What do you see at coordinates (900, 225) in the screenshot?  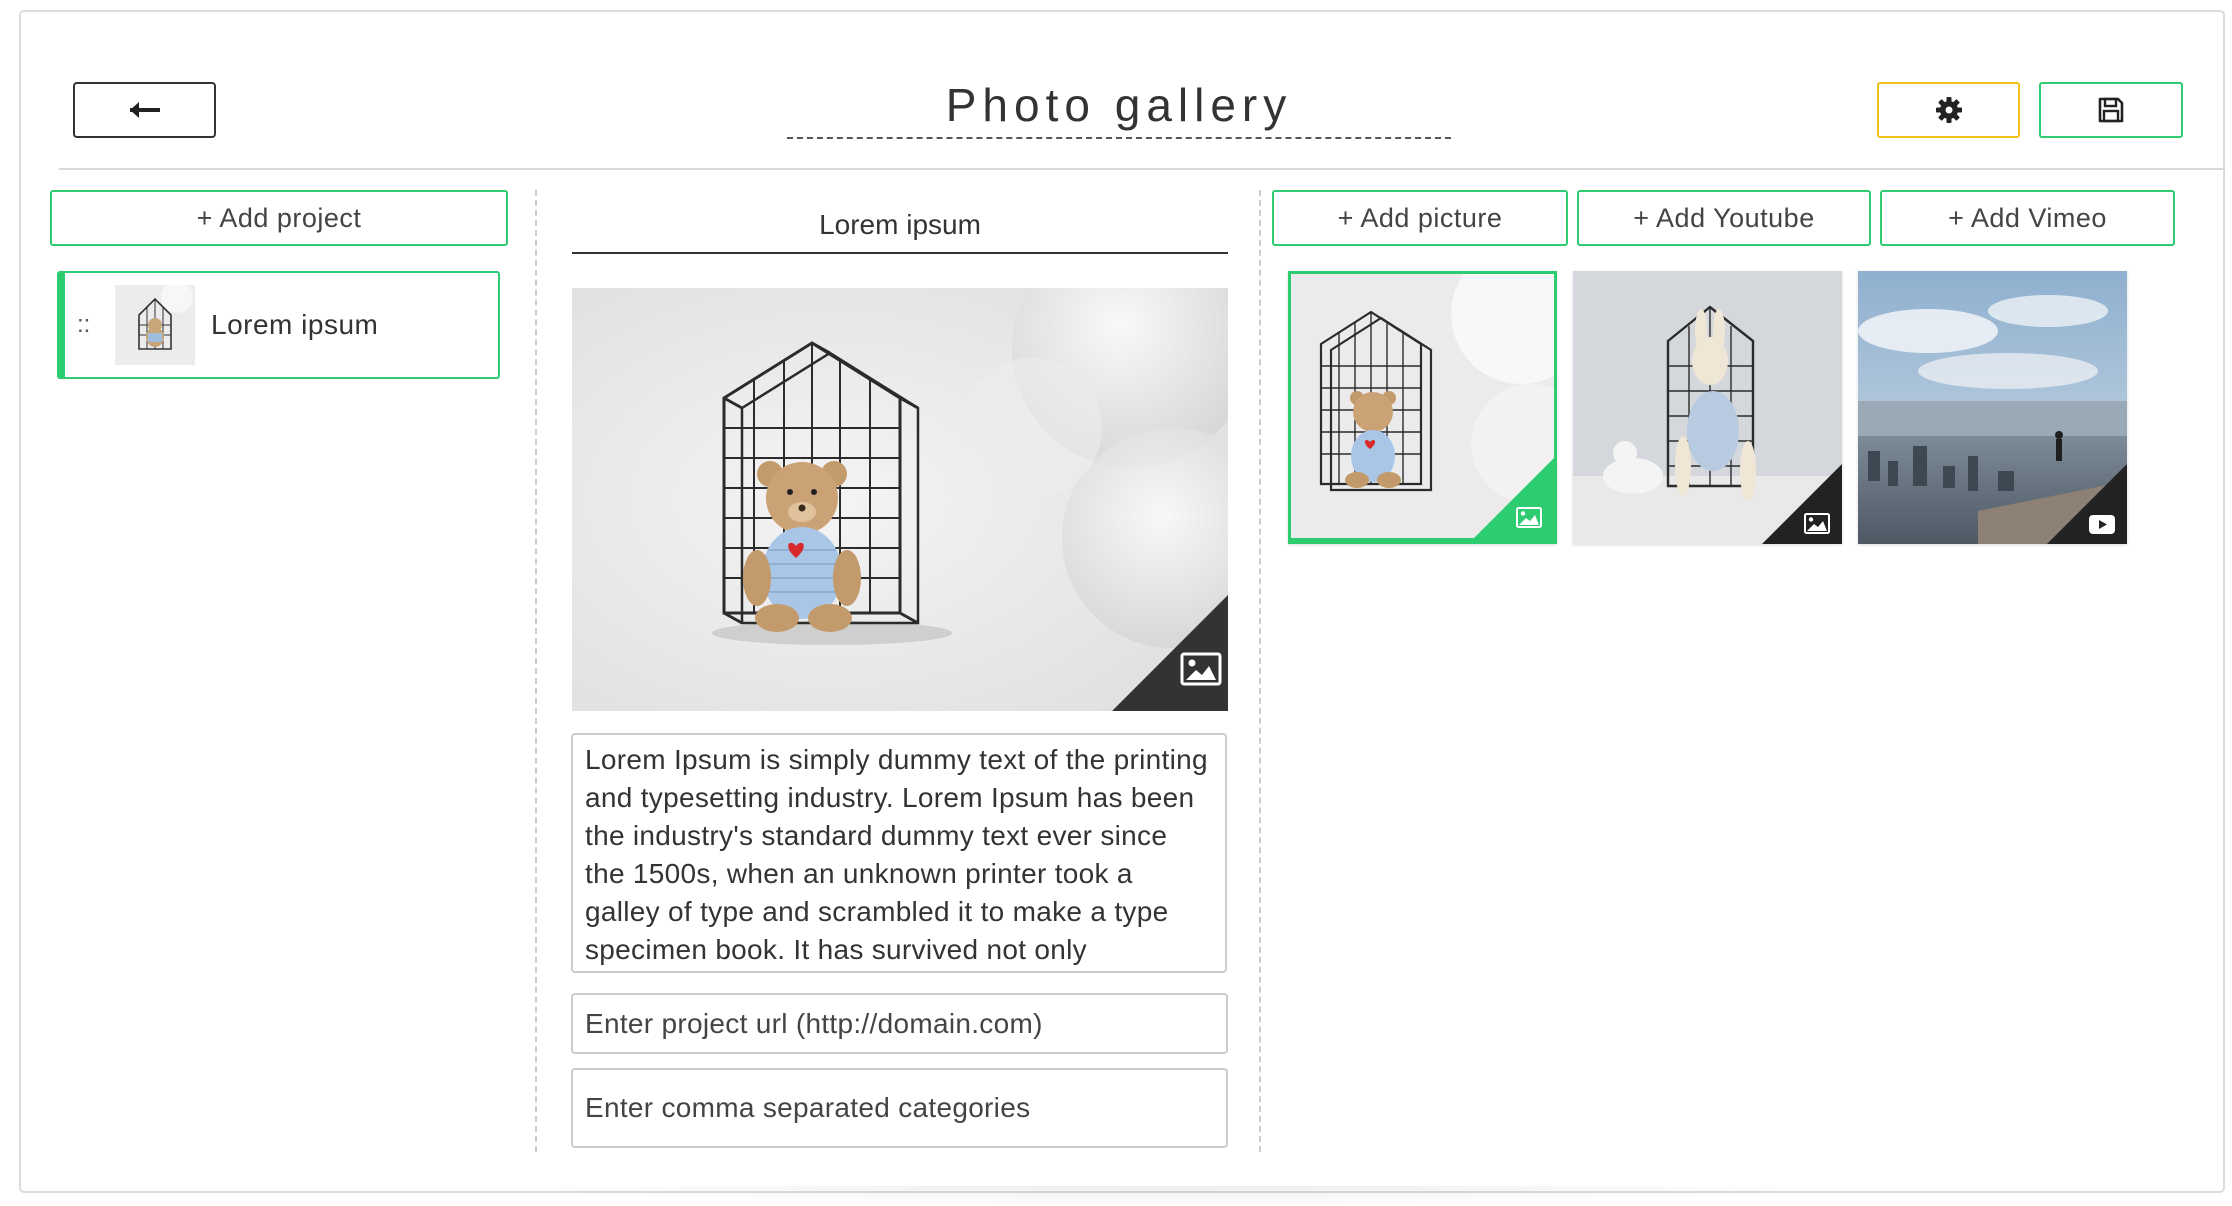 I see `project-title: Lorem ipsum` at bounding box center [900, 225].